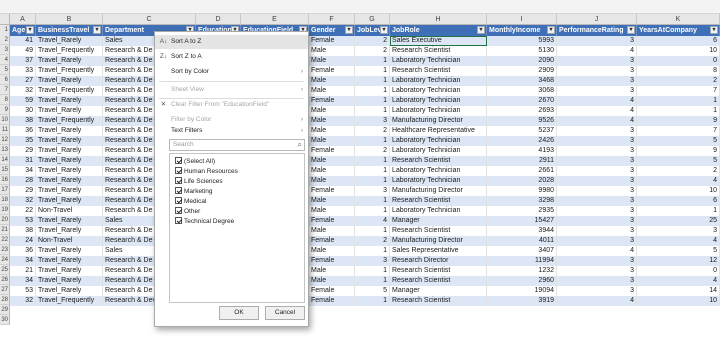 The width and height of the screenshot is (720, 337). I want to click on table-cell: 3919, so click(522, 301).